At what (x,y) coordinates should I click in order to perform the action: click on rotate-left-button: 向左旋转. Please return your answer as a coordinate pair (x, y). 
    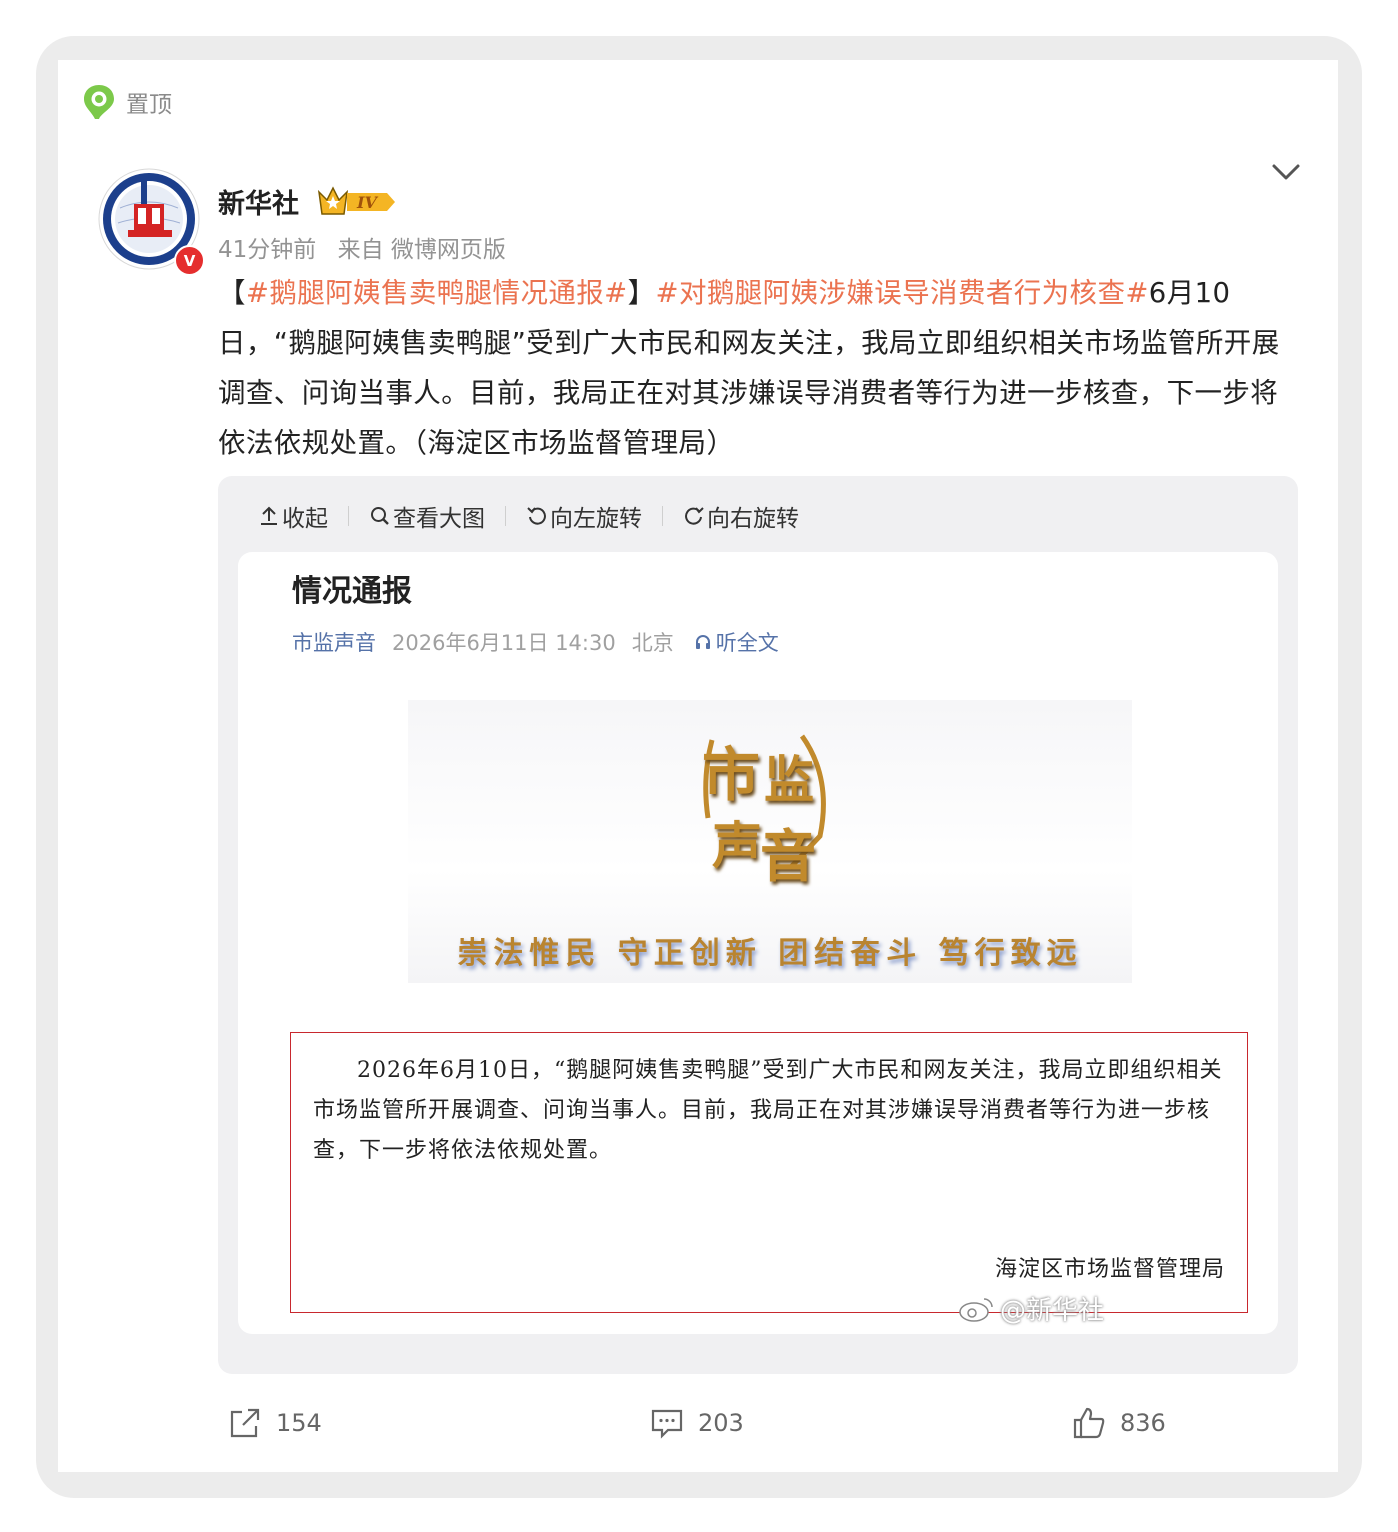
    Looking at the image, I should click on (584, 516).